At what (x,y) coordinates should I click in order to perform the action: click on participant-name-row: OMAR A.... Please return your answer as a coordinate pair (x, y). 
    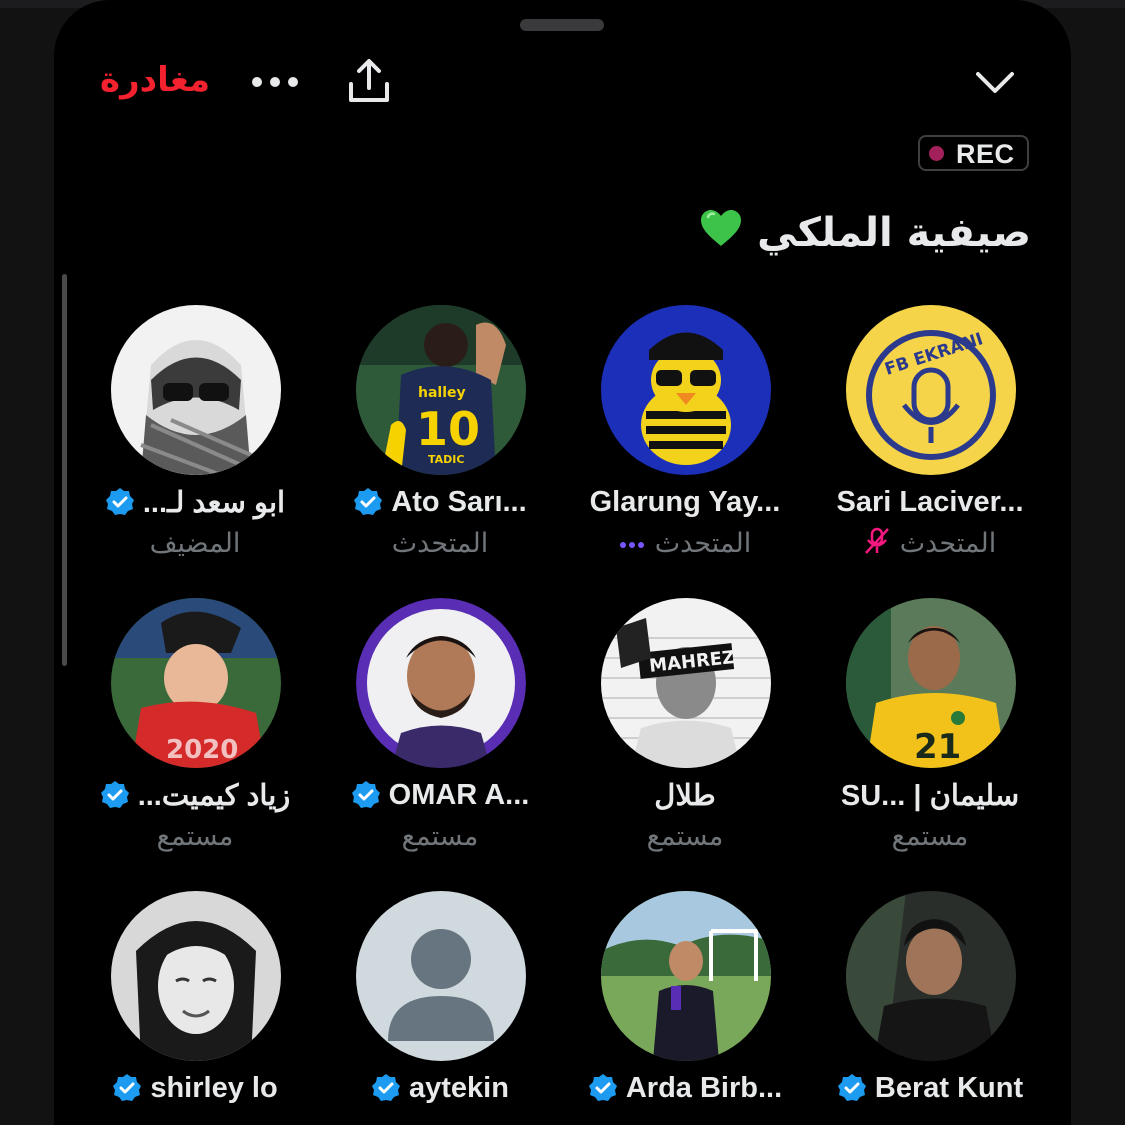
    Looking at the image, I should click on (440, 795).